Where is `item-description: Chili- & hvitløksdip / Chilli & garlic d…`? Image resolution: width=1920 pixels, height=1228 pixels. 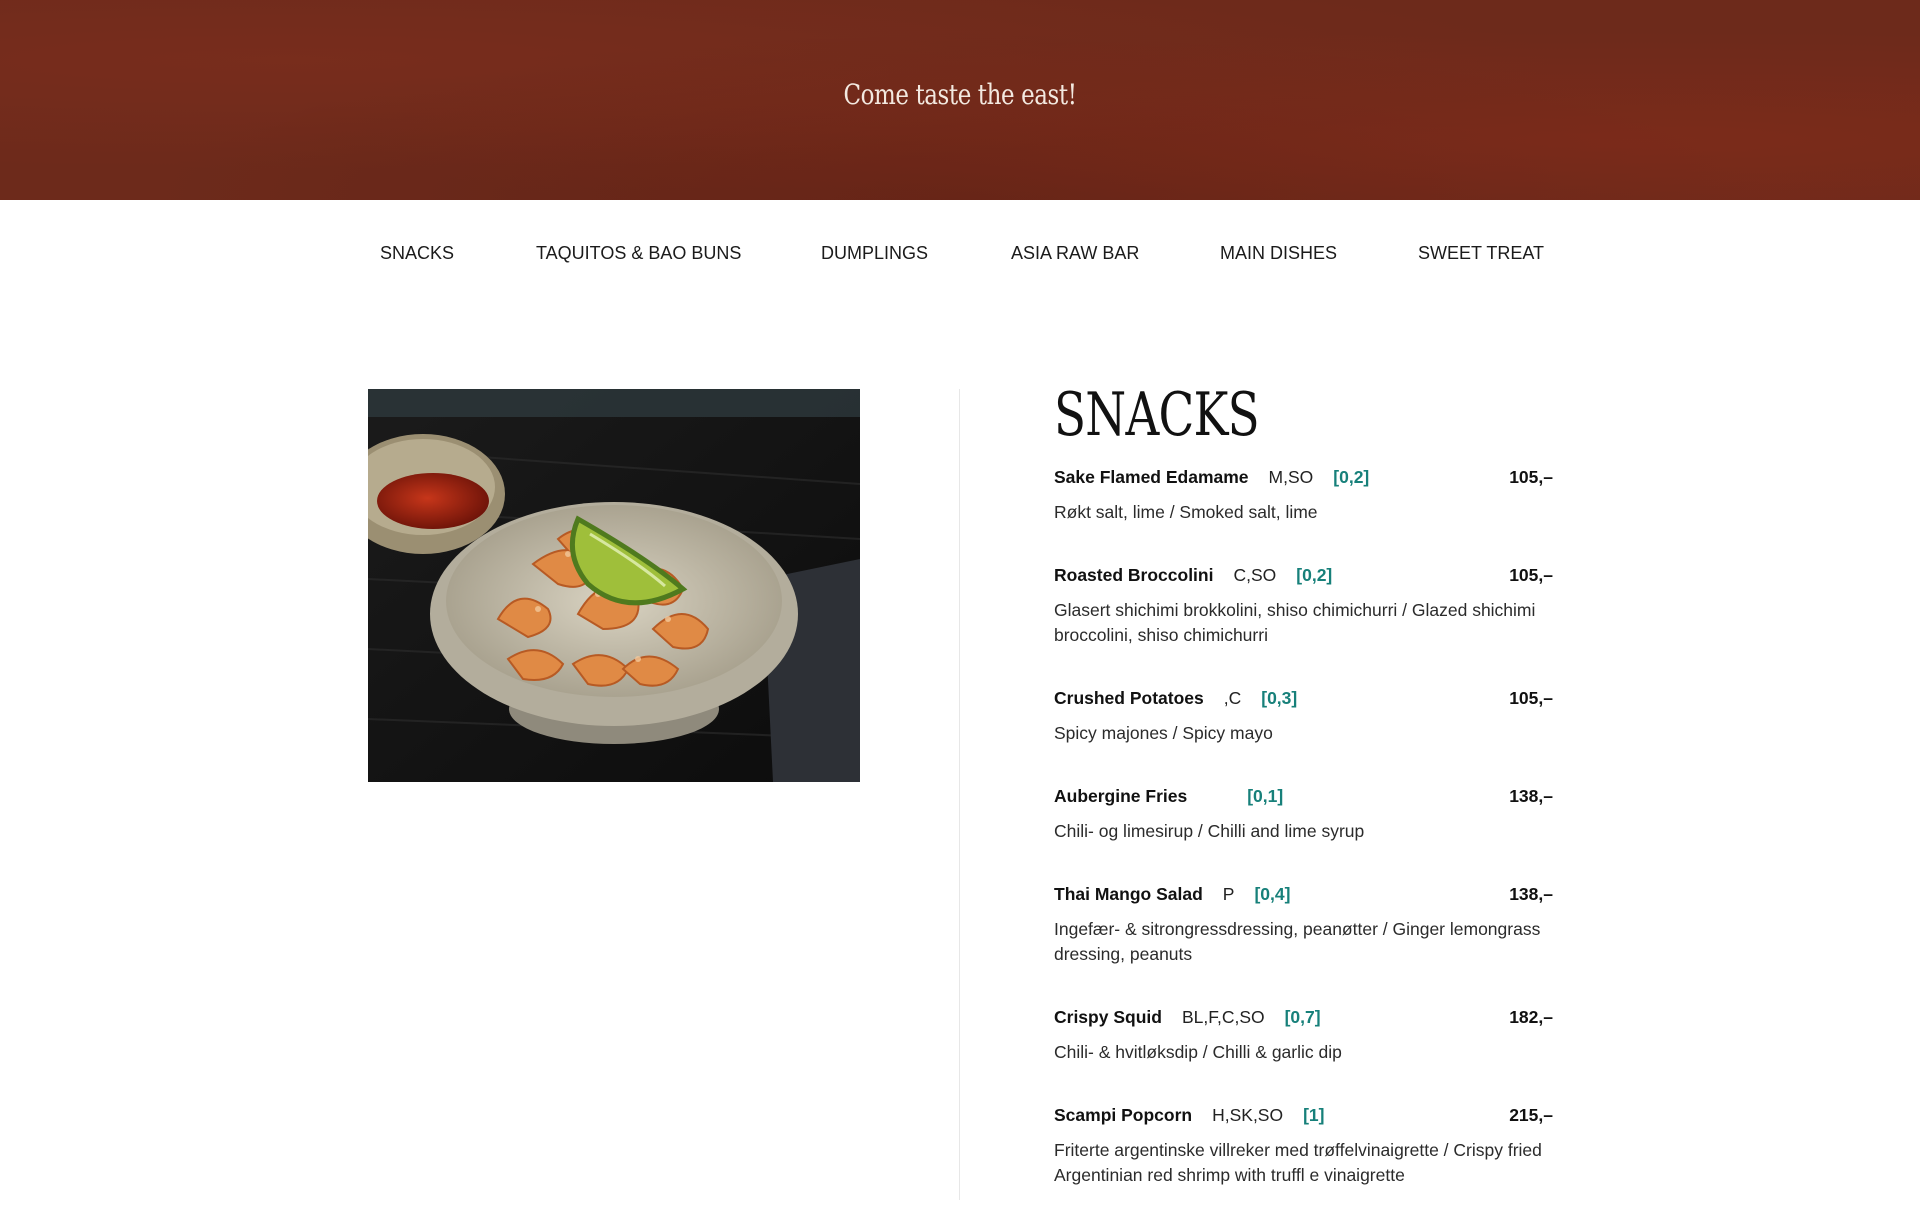
item-description: Chili- & hvitløksdip / Chilli & garlic d… is located at coordinates (1198, 1052).